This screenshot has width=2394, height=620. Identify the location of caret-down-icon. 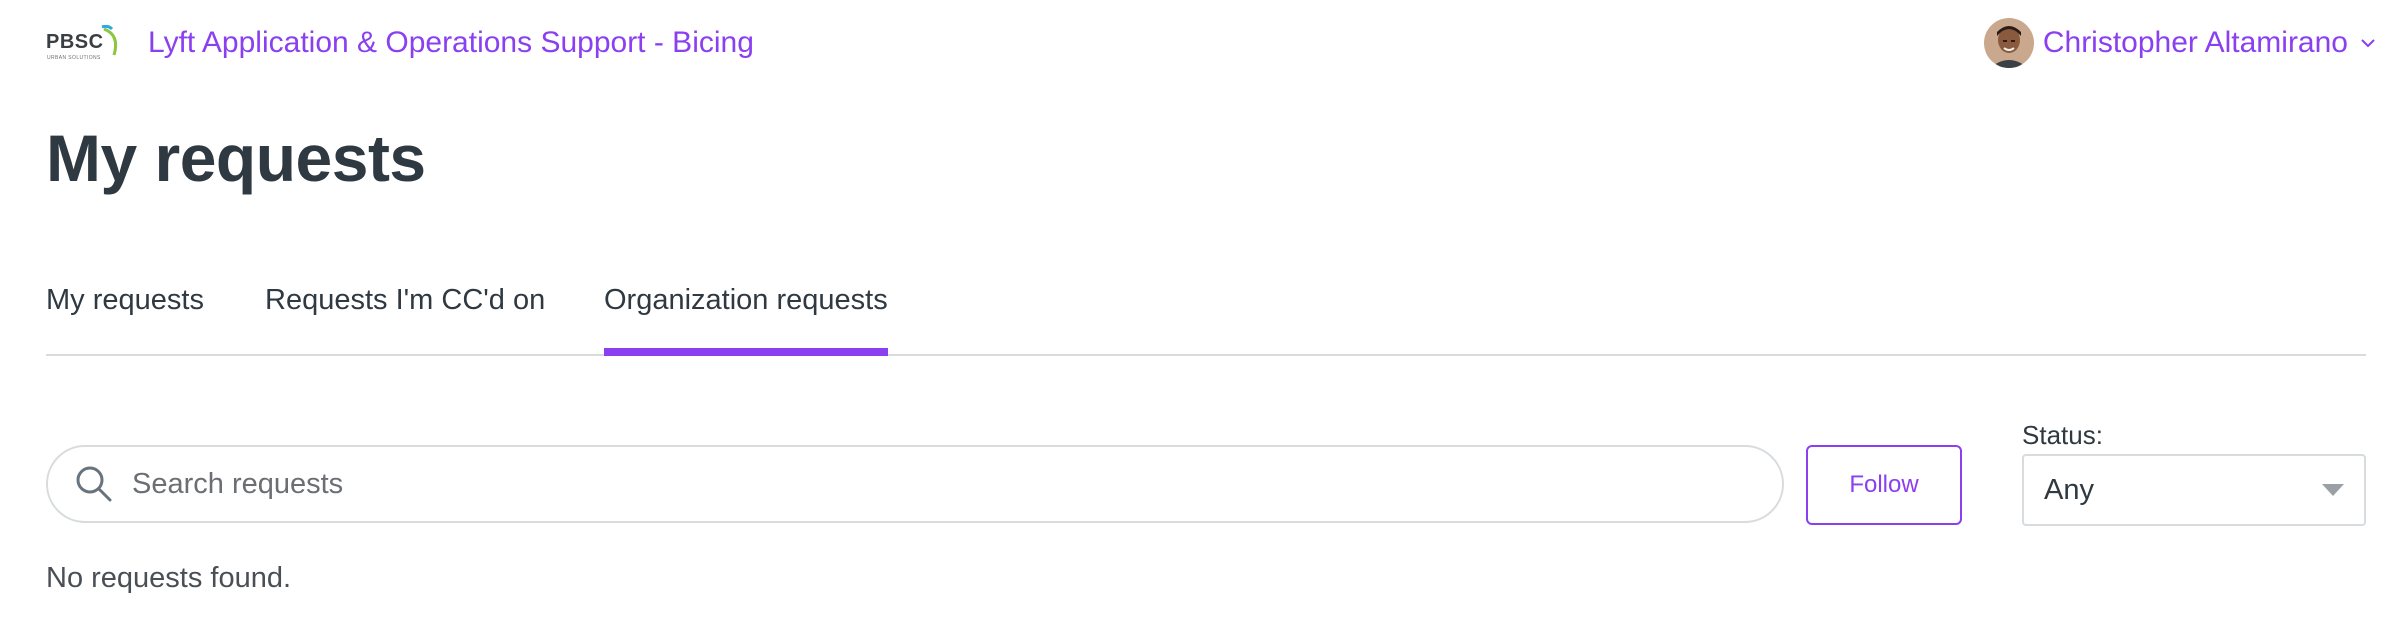
(2333, 490).